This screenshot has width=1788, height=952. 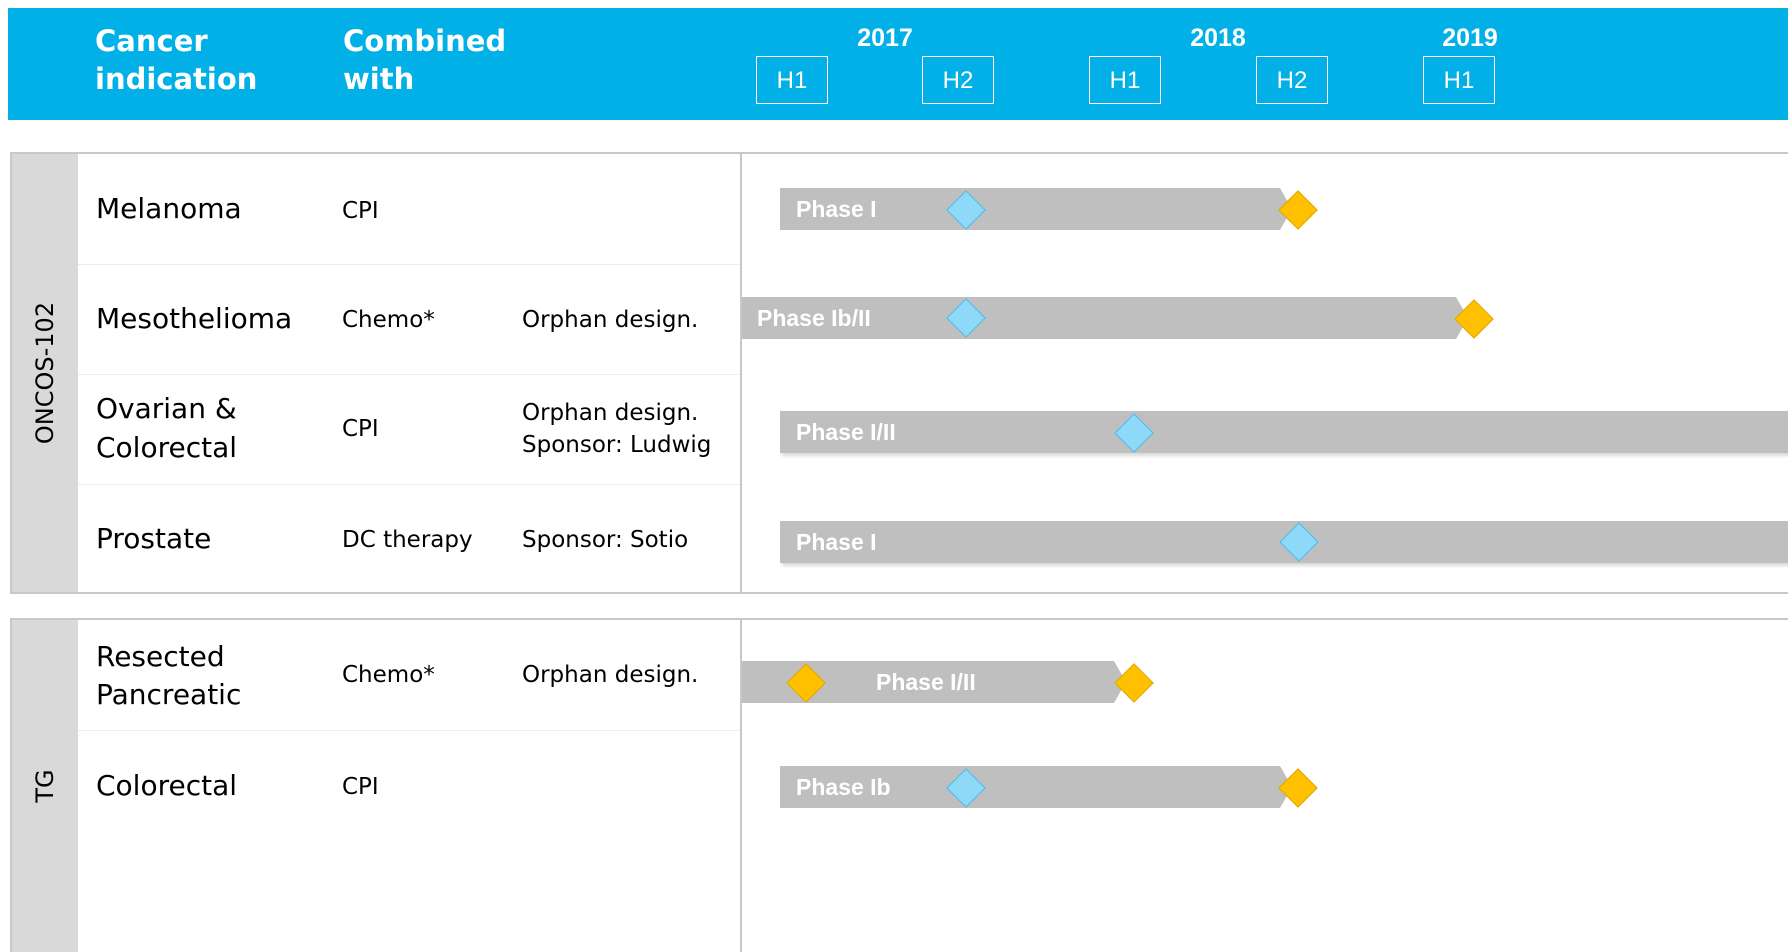 What do you see at coordinates (617, 445) in the screenshot?
I see `note-ovarian-line2: Sponsor: Ludwig` at bounding box center [617, 445].